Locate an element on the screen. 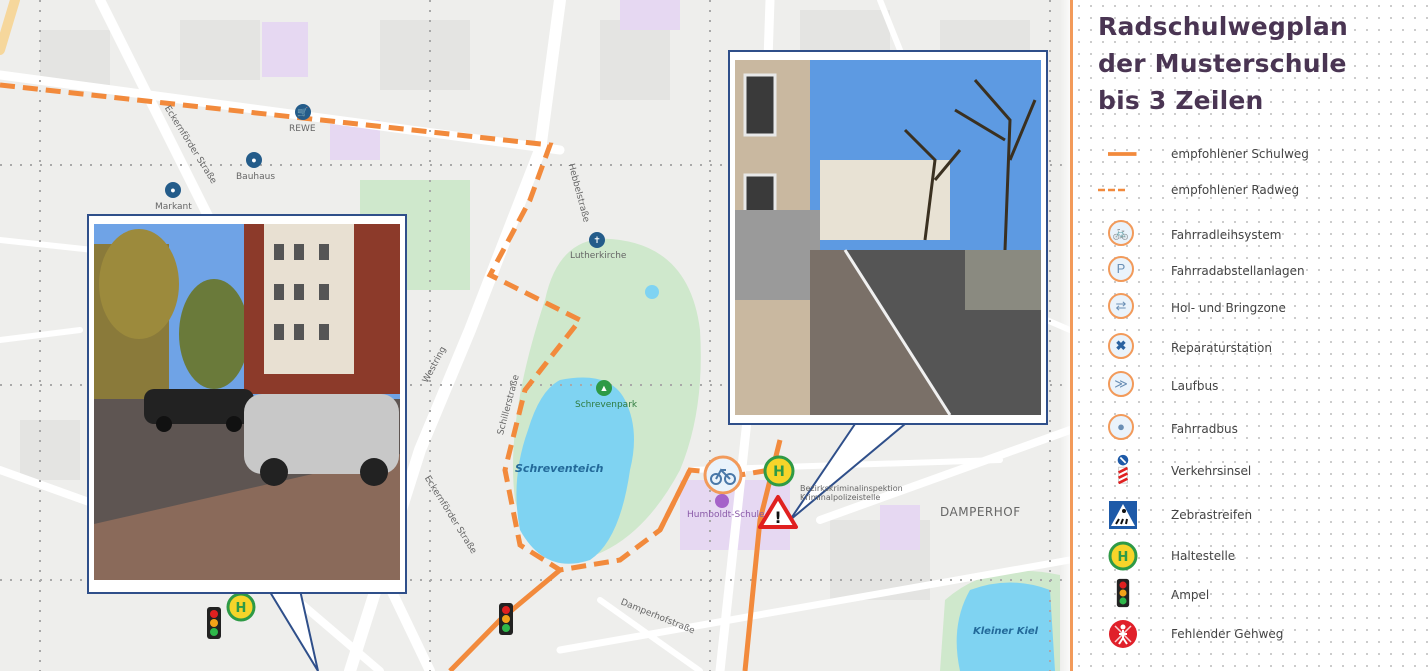  legend-item-zebrastreifen: Zebrastreifen is located at coordinates (1250, 515).